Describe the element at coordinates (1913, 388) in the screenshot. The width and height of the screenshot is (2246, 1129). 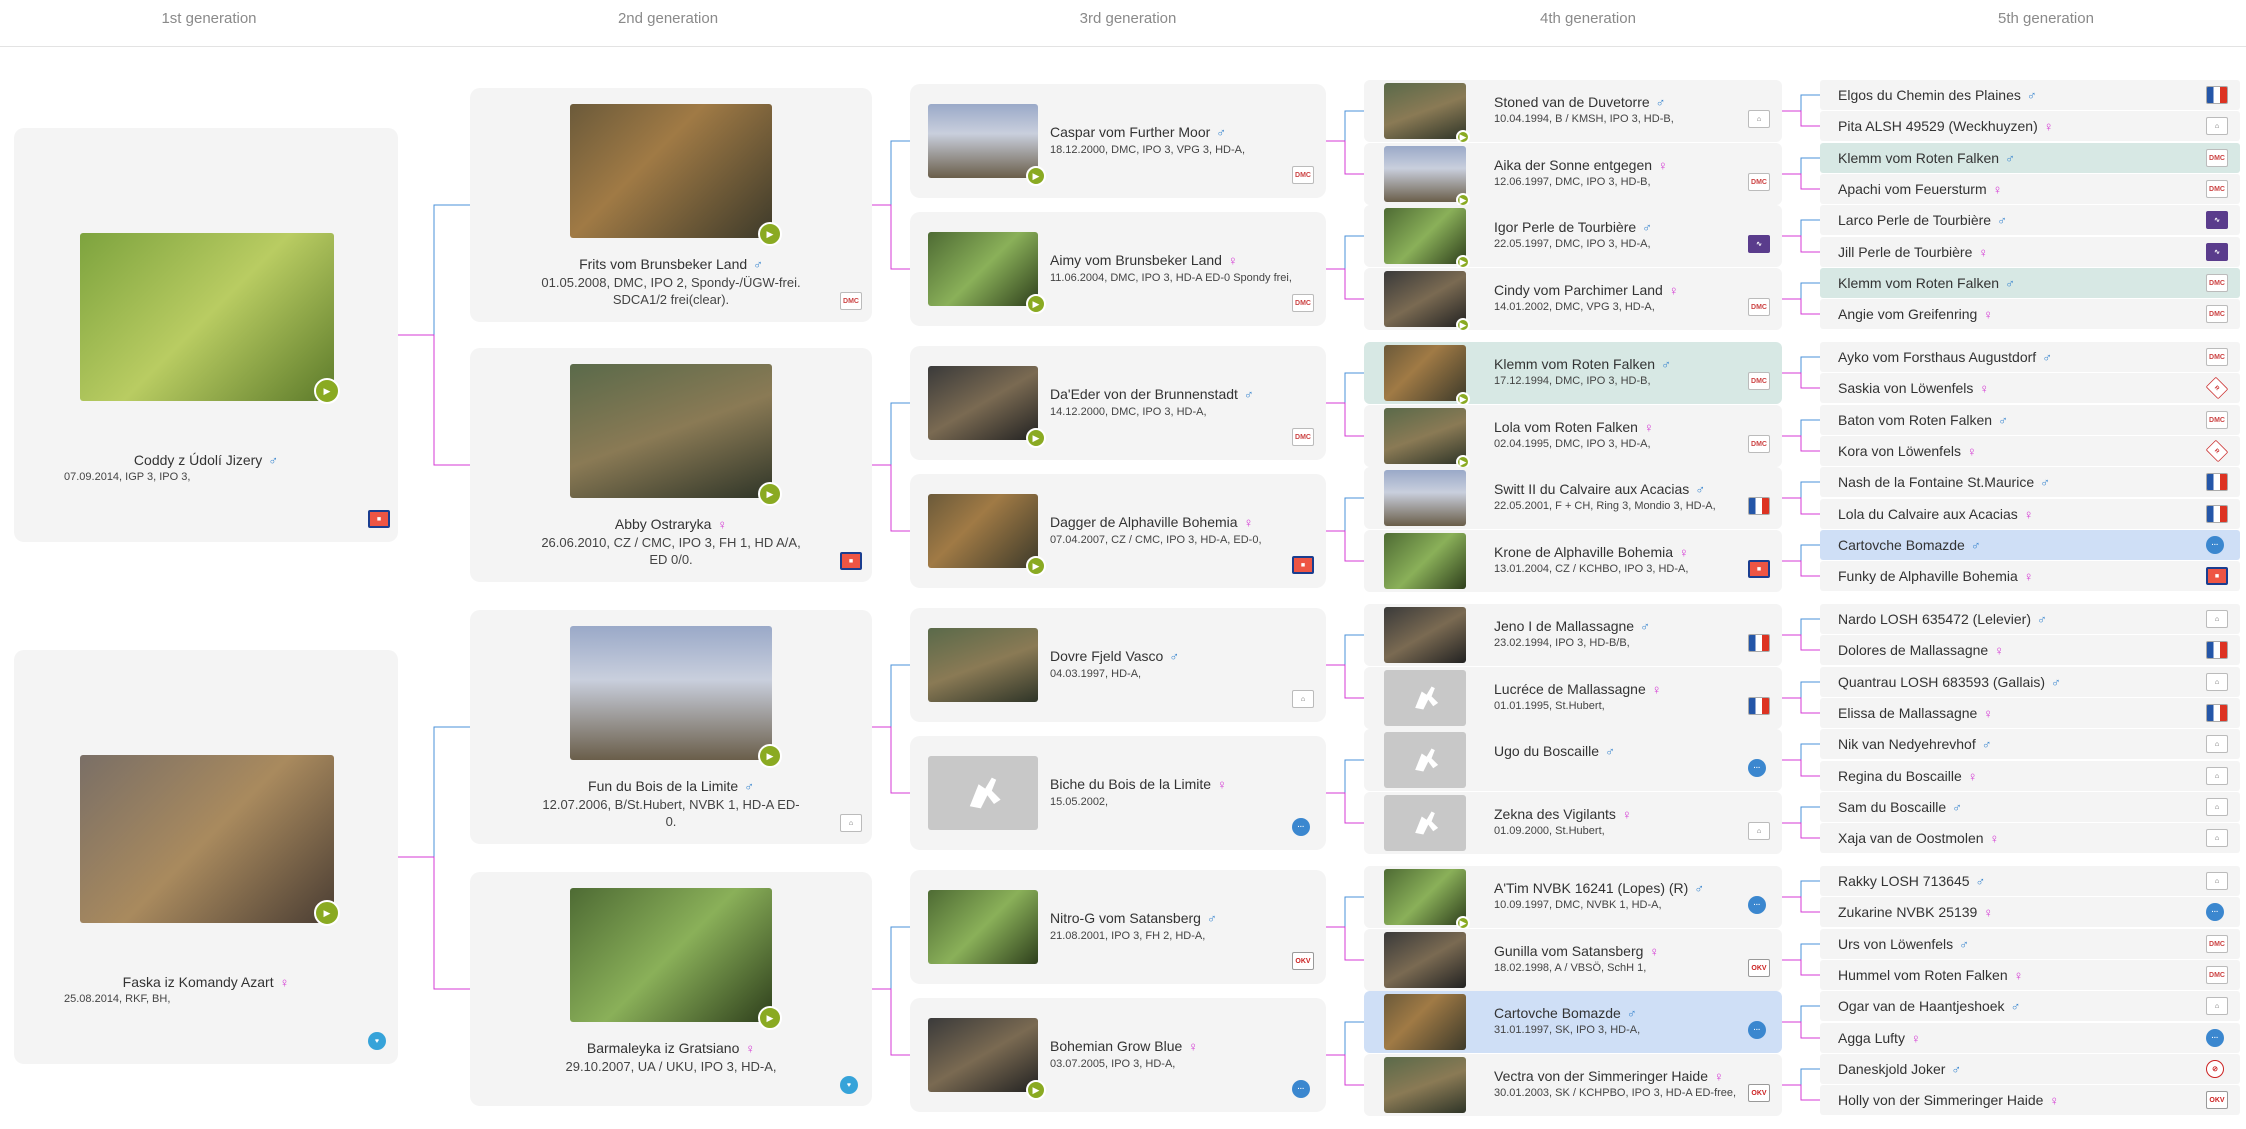
I see `dog-name-line: Saskia von Löwenfels ♀` at that location.